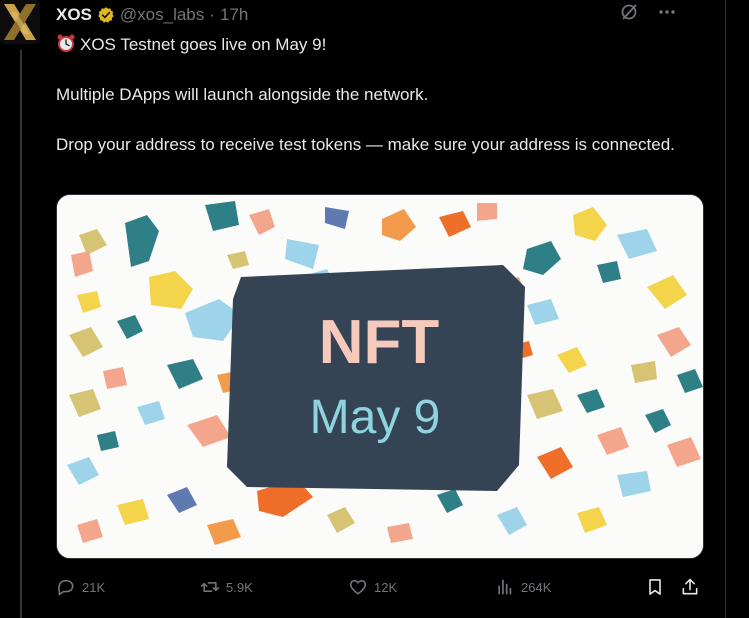  What do you see at coordinates (536, 587) in the screenshot?
I see `views-count: 264K` at bounding box center [536, 587].